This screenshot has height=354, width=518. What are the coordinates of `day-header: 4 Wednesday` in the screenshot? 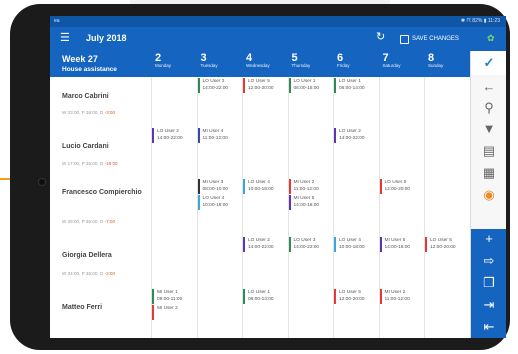 It's located at (268, 60).